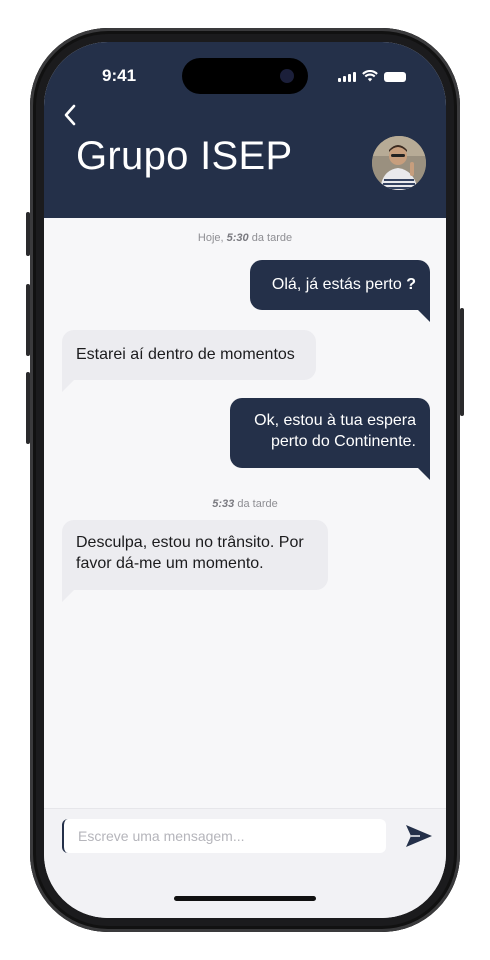  I want to click on avatar, so click(399, 163).